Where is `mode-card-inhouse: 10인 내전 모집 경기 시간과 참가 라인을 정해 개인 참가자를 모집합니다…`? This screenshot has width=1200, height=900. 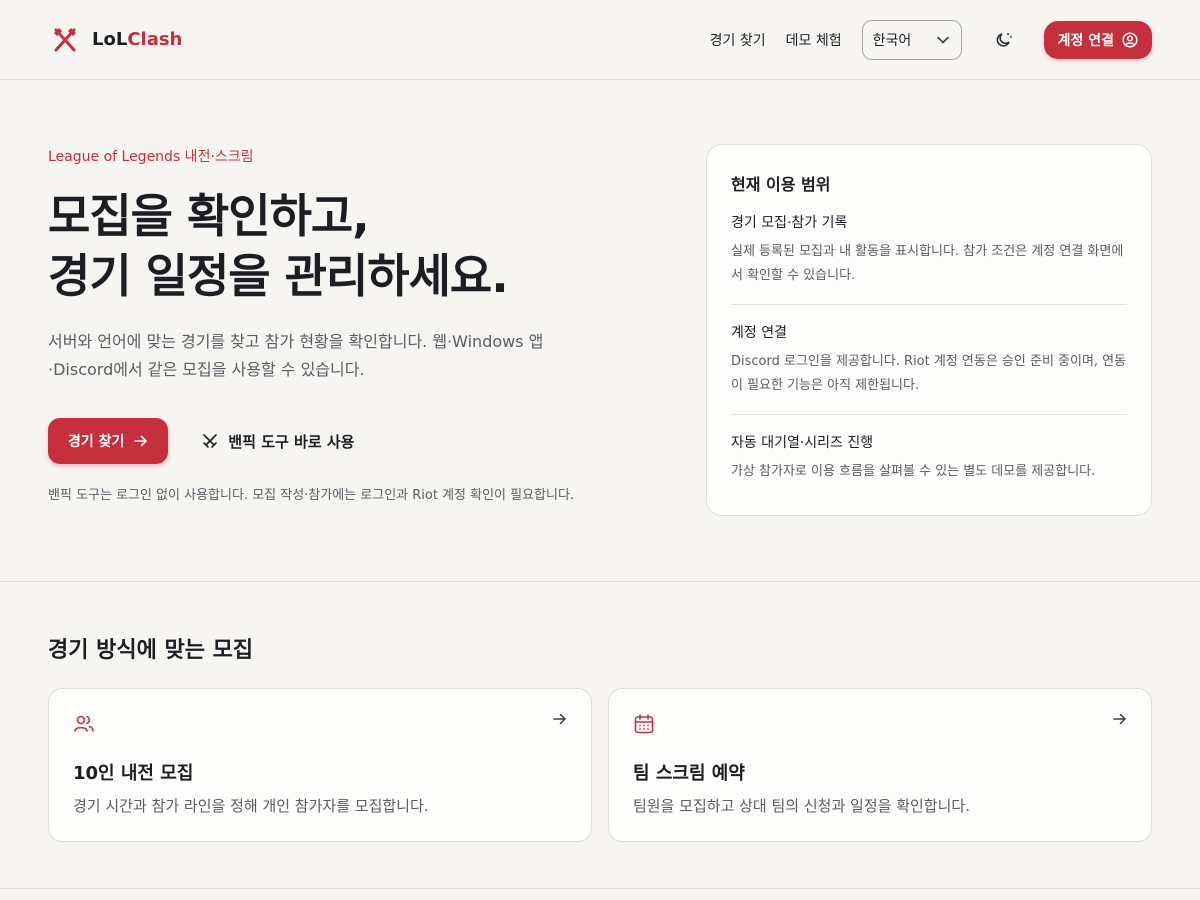 mode-card-inhouse: 10인 내전 모집 경기 시간과 참가 라인을 정해 개인 참가자를 모집합니다… is located at coordinates (320, 765).